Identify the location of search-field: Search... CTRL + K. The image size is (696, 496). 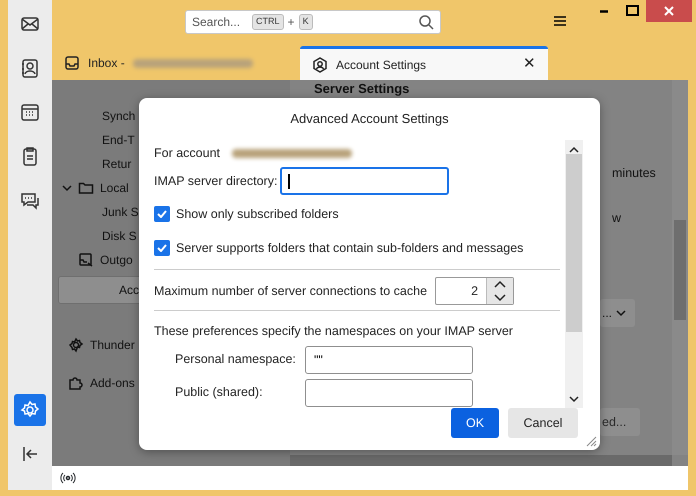
(313, 22).